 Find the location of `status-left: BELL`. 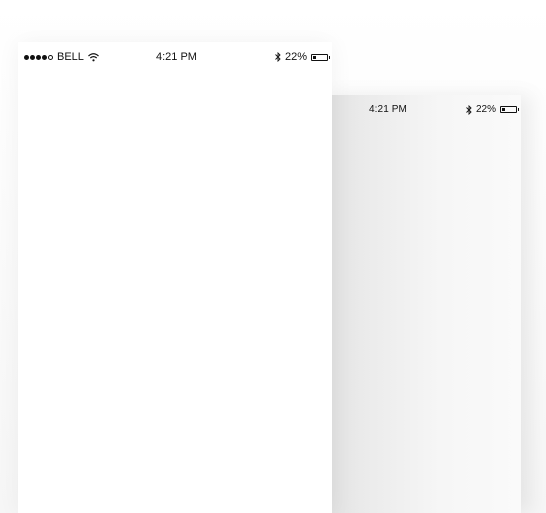

status-left: BELL is located at coordinates (61, 57).